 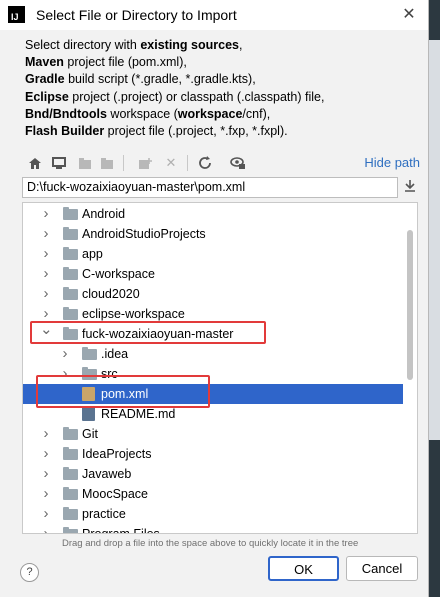 What do you see at coordinates (144, 234) in the screenshot?
I see `tree-row-label: AndroidStudioProjects` at bounding box center [144, 234].